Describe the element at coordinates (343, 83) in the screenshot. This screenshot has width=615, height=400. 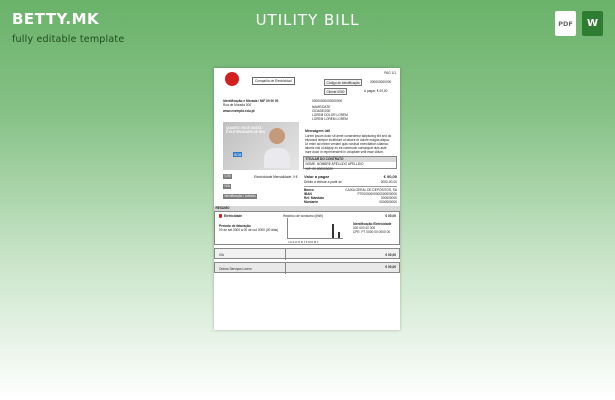
I see `reference-label: Código de identificação` at that location.